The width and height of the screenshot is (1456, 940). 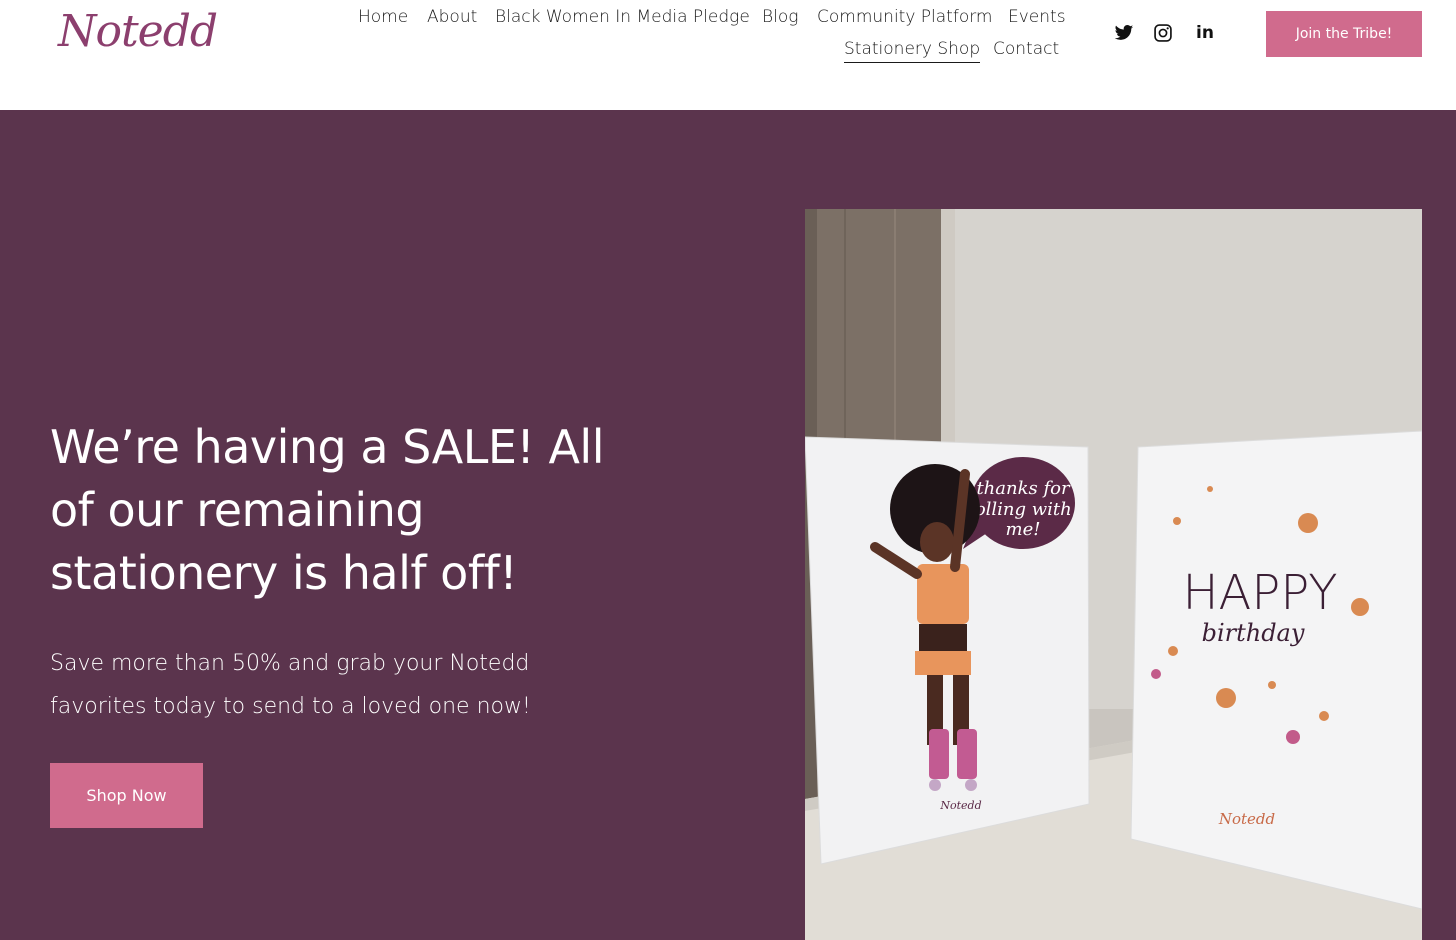 I want to click on card-left: thanks for rolling with me! Notedd, so click(x=947, y=650).